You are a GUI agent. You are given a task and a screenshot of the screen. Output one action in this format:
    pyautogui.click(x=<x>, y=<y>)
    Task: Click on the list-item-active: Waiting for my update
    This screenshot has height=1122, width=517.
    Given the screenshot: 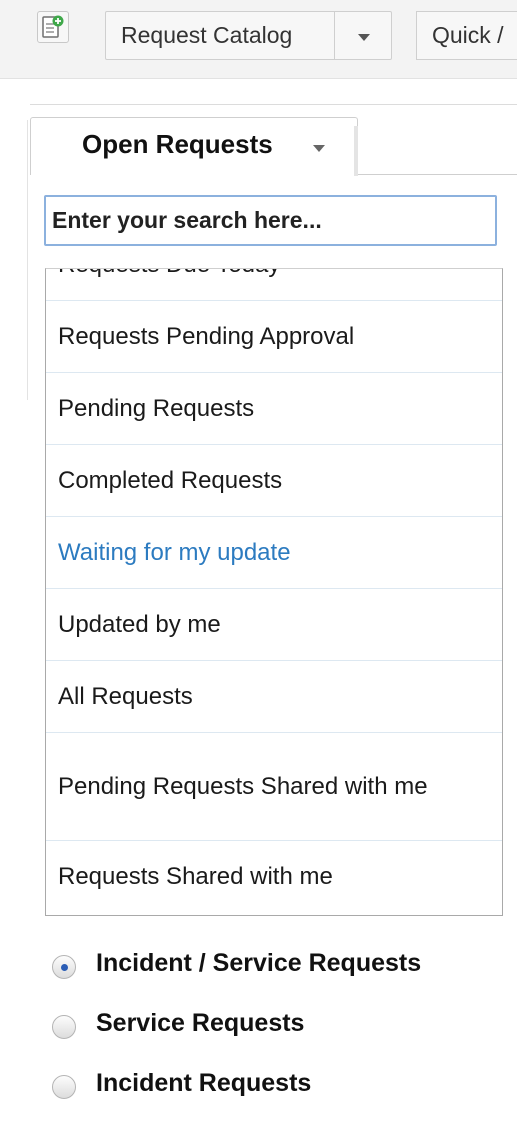 What is the action you would take?
    pyautogui.click(x=274, y=553)
    